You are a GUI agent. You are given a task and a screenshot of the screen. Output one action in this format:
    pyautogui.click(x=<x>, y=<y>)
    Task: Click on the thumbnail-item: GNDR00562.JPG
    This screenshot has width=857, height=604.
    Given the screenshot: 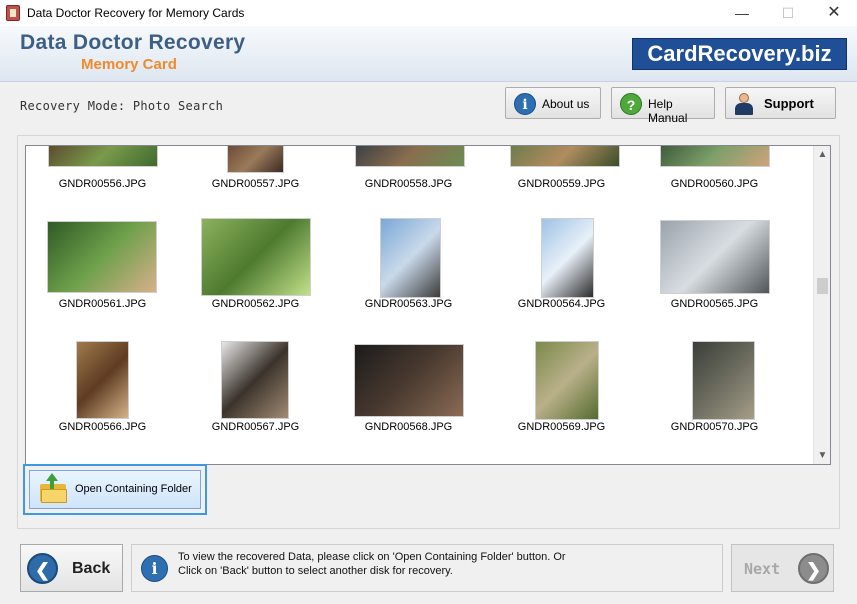 What is the action you would take?
    pyautogui.click(x=255, y=276)
    